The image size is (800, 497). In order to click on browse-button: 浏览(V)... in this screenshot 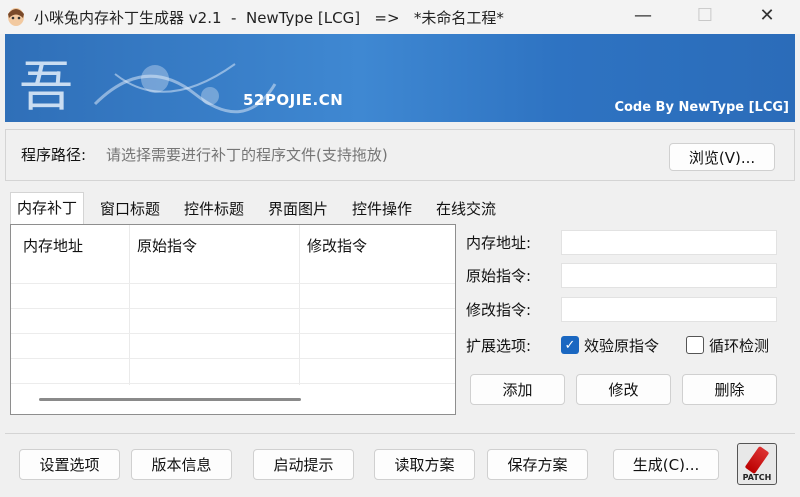, I will do `click(722, 157)`.